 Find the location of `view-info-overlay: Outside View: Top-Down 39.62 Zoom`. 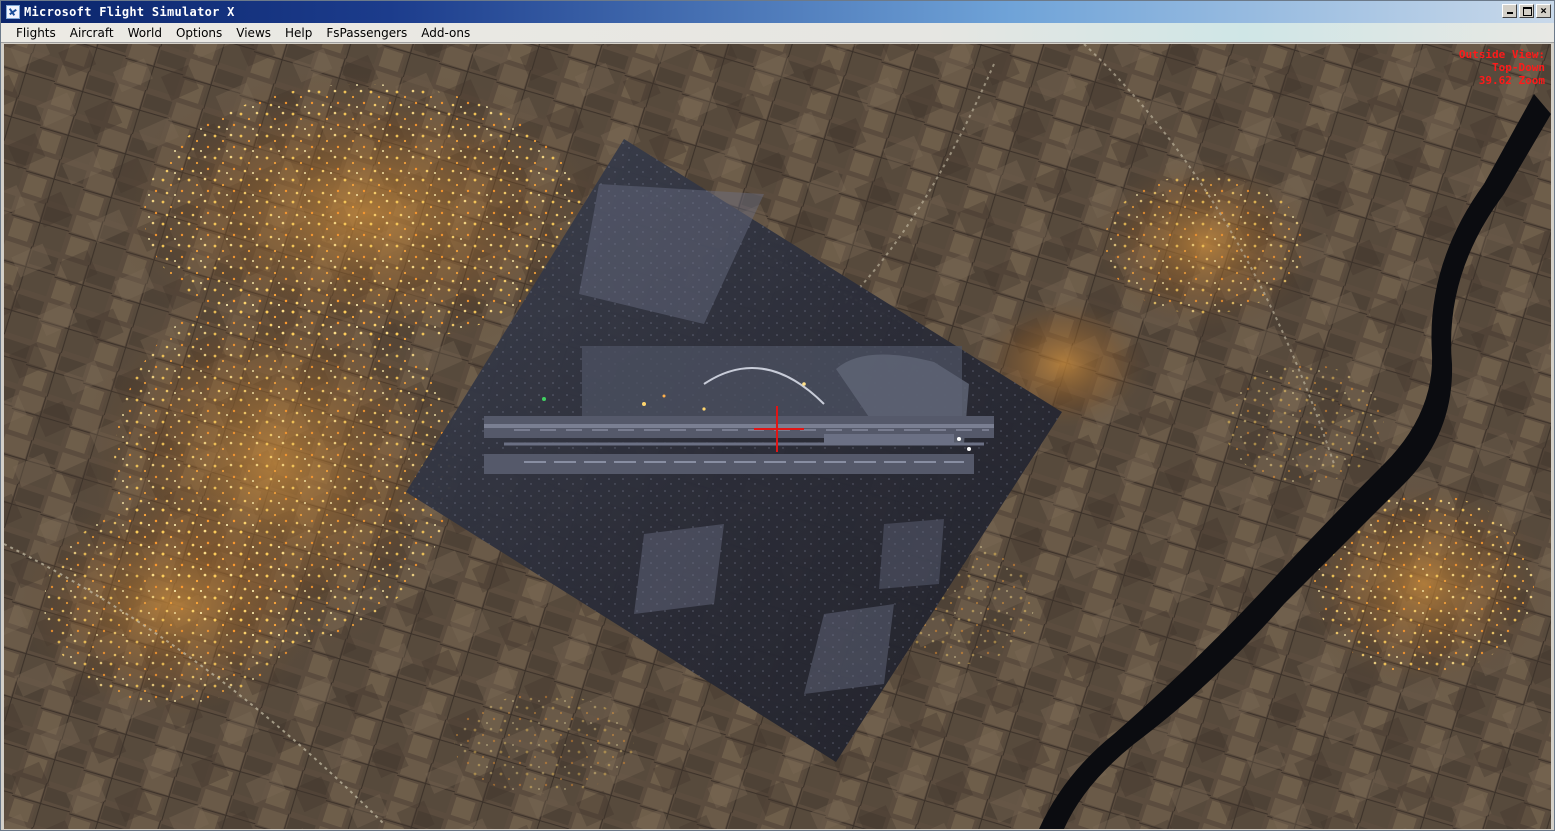

view-info-overlay: Outside View: Top-Down 39.62 Zoom is located at coordinates (1502, 67).